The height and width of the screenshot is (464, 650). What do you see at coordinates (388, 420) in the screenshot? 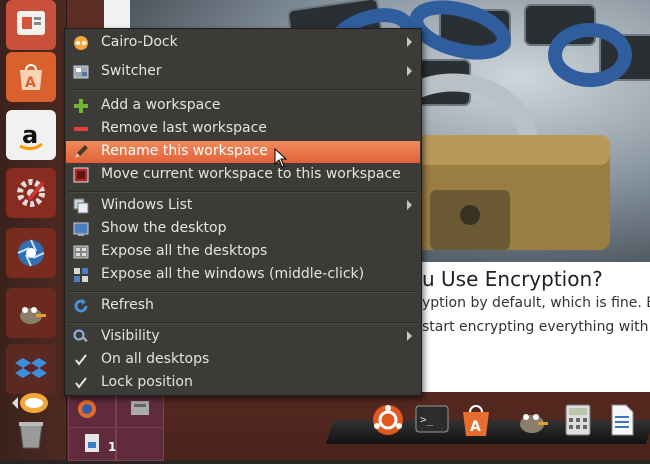
I see `ubuntu-icon` at bounding box center [388, 420].